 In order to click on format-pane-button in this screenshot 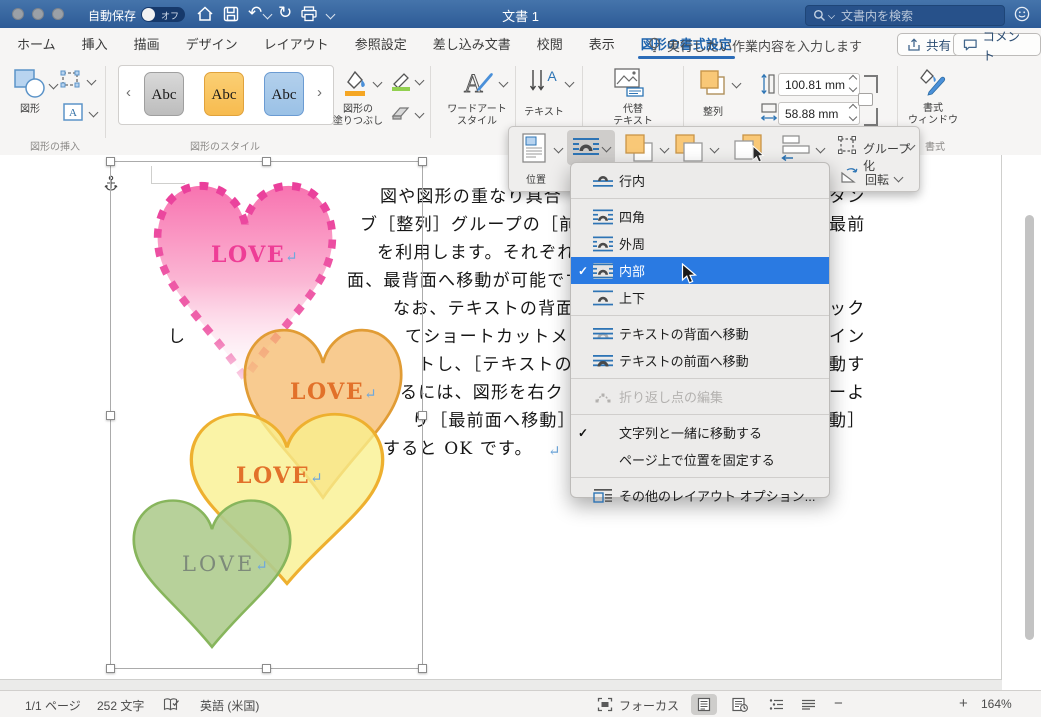, I will do `click(933, 82)`.